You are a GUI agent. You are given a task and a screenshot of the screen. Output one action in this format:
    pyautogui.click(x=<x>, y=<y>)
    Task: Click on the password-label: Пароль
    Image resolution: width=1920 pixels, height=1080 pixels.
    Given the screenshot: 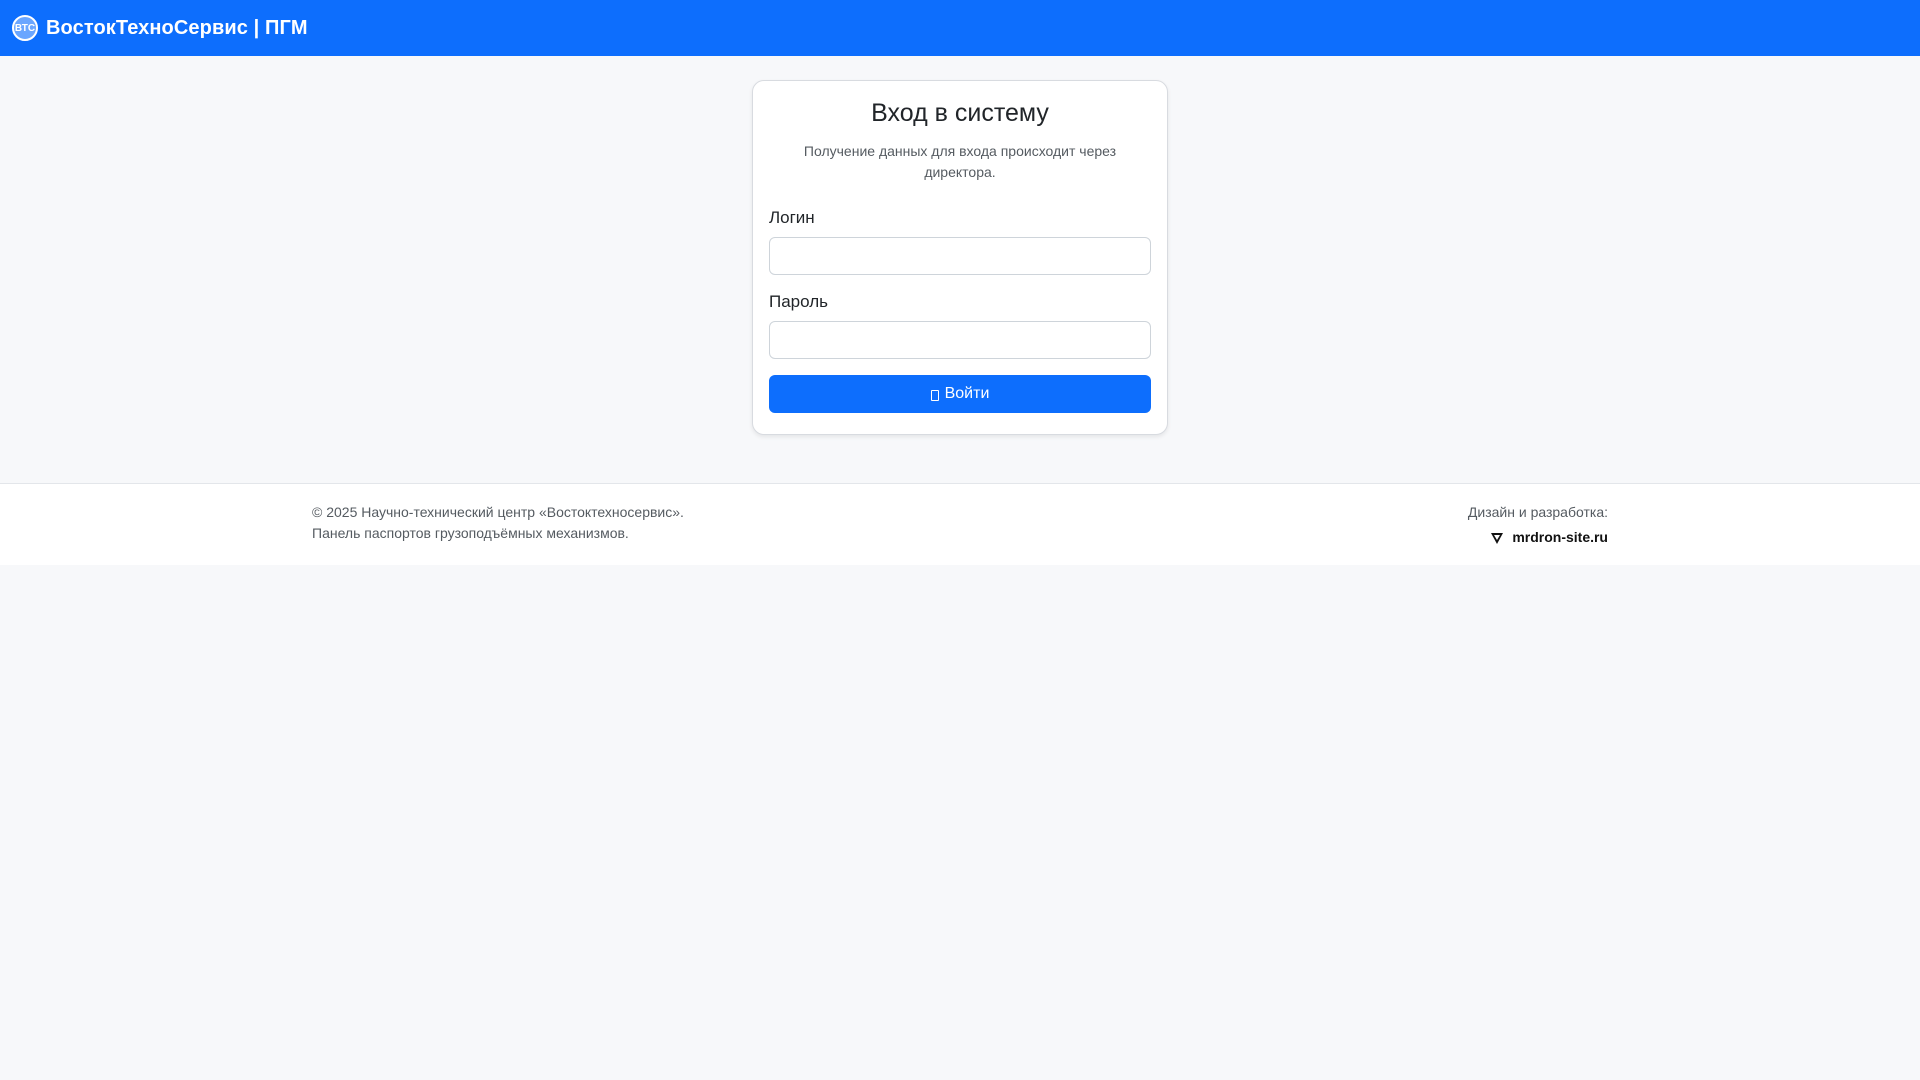 What is the action you would take?
    pyautogui.click(x=798, y=301)
    